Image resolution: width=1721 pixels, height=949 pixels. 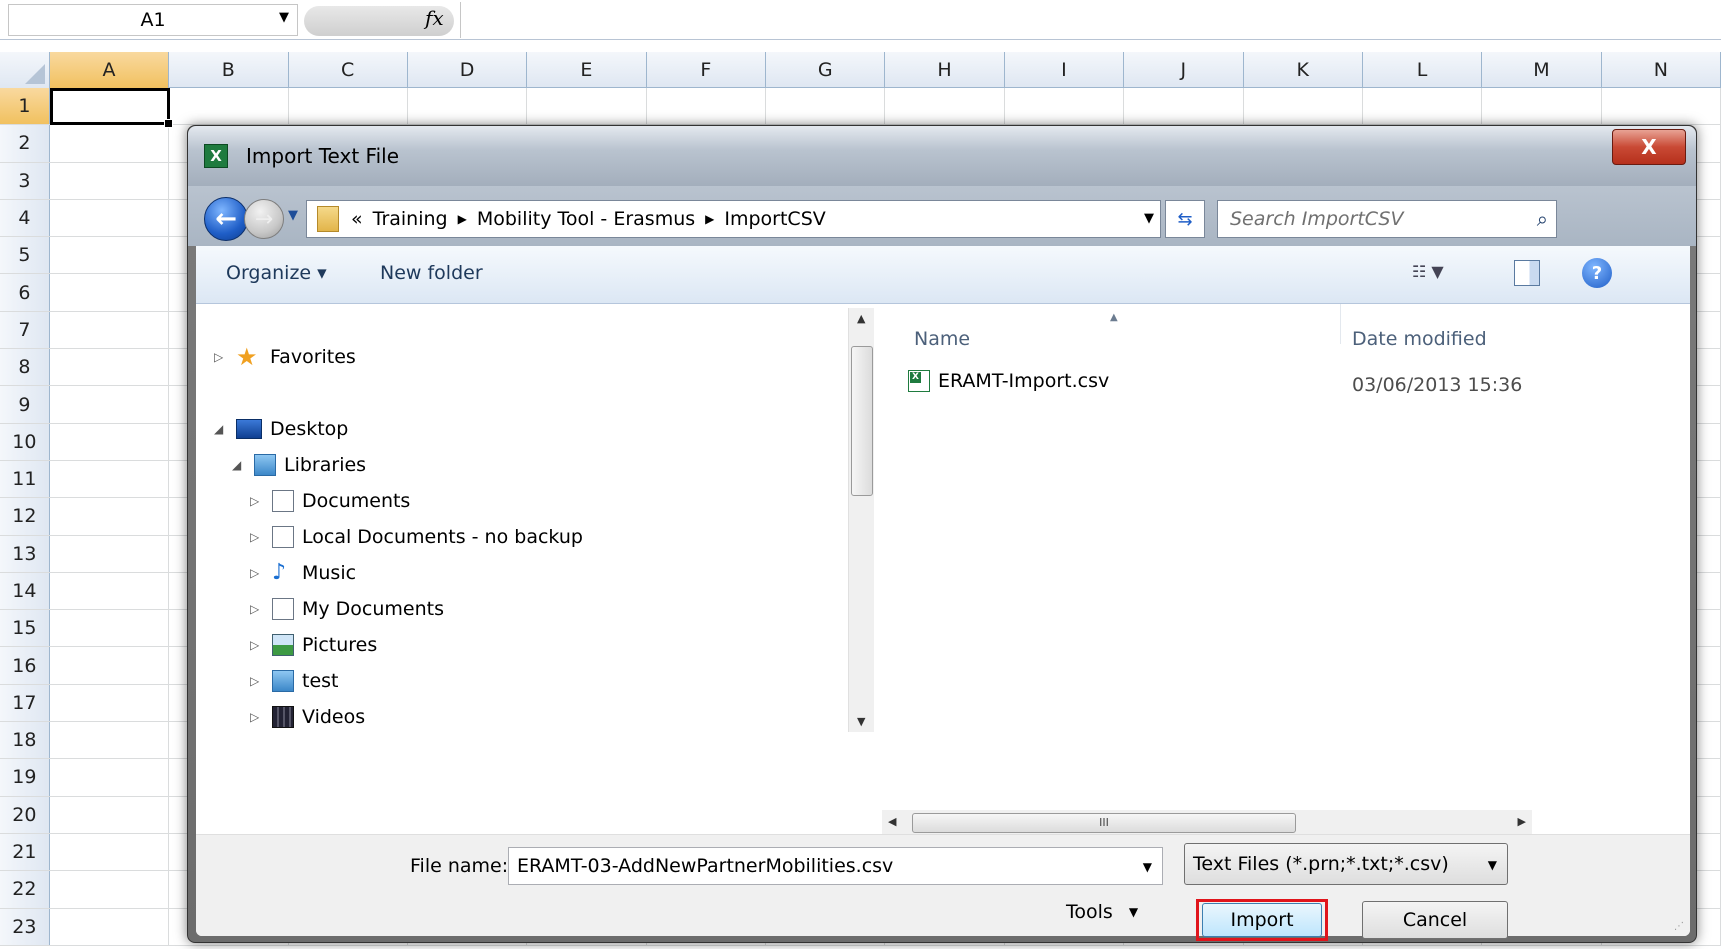 I want to click on dialog-titlebar: X Import Text File X, so click(x=942, y=156).